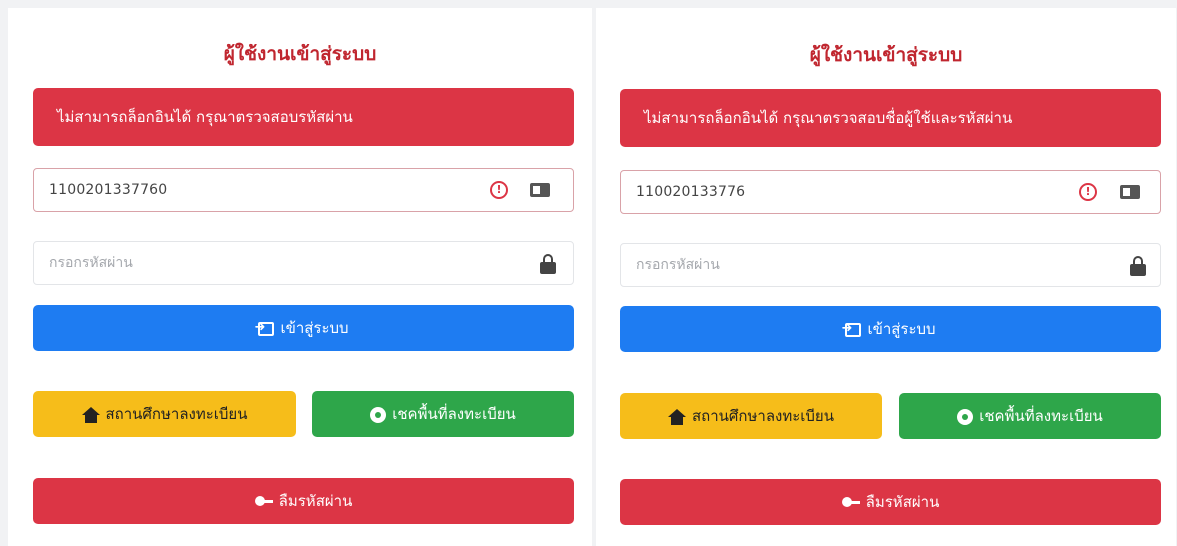  I want to click on username-field: 1100201337760 !, so click(303, 190).